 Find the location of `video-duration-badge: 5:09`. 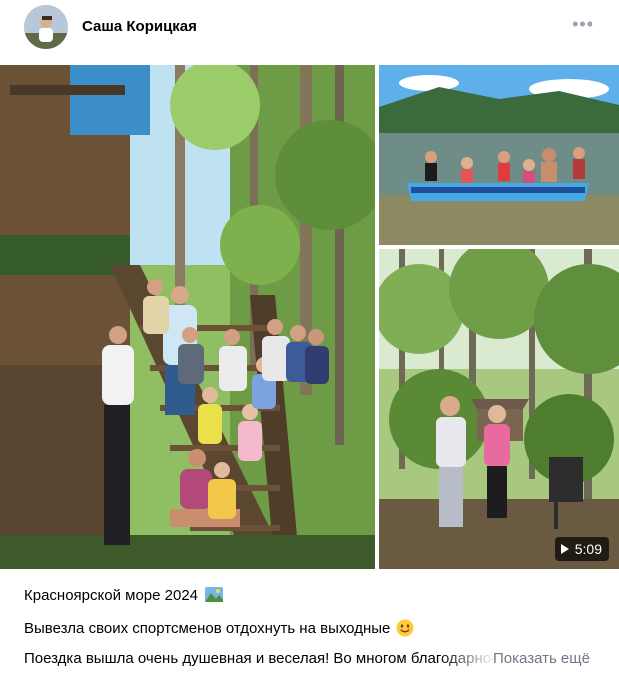

video-duration-badge: 5:09 is located at coordinates (581, 549).